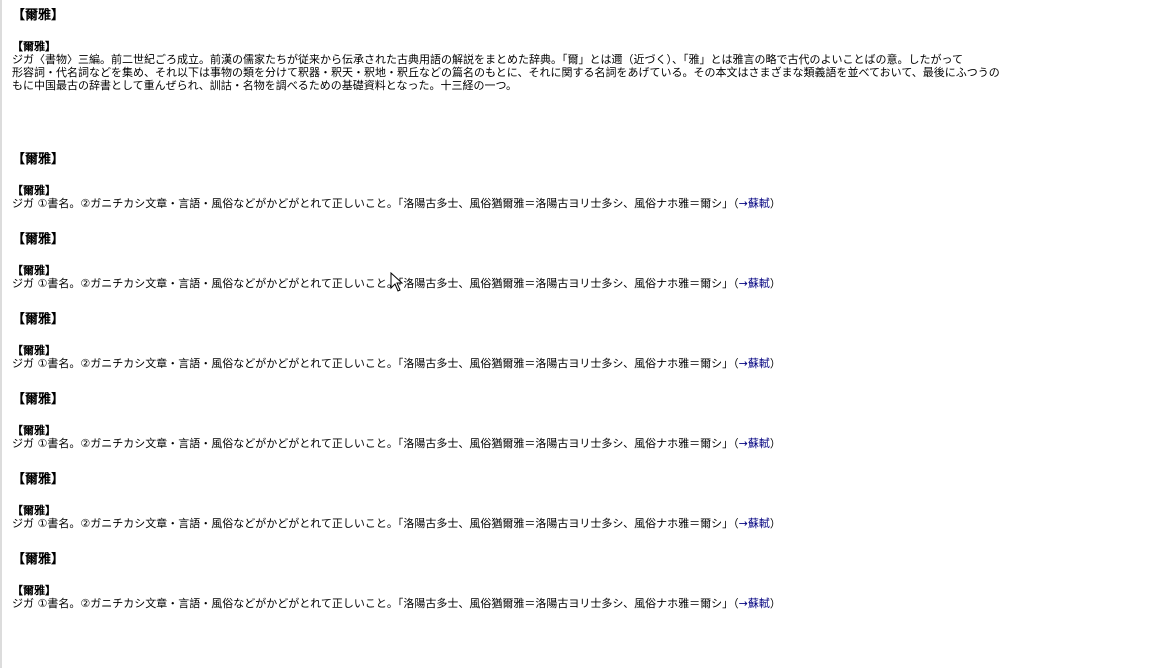  Describe the element at coordinates (397, 282) in the screenshot. I see `mouse-cursor-icon` at that location.